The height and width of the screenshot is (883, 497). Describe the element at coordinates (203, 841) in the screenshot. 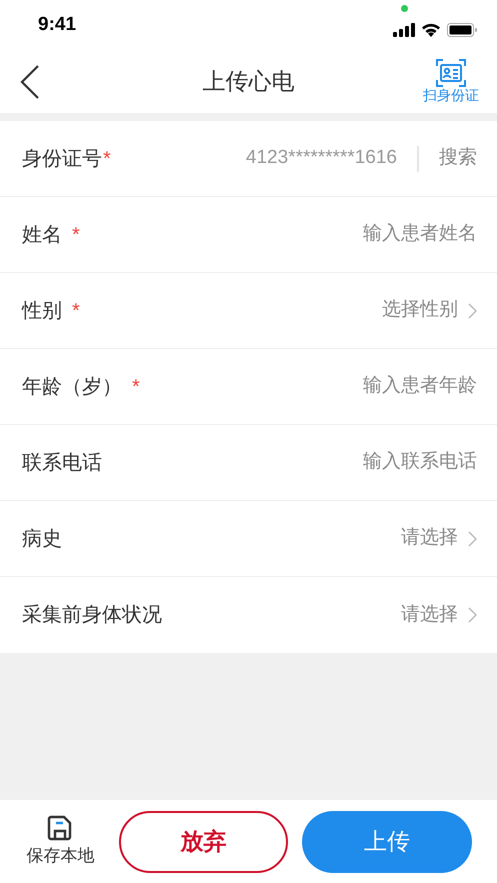

I see `discard-button: 放弃` at that location.